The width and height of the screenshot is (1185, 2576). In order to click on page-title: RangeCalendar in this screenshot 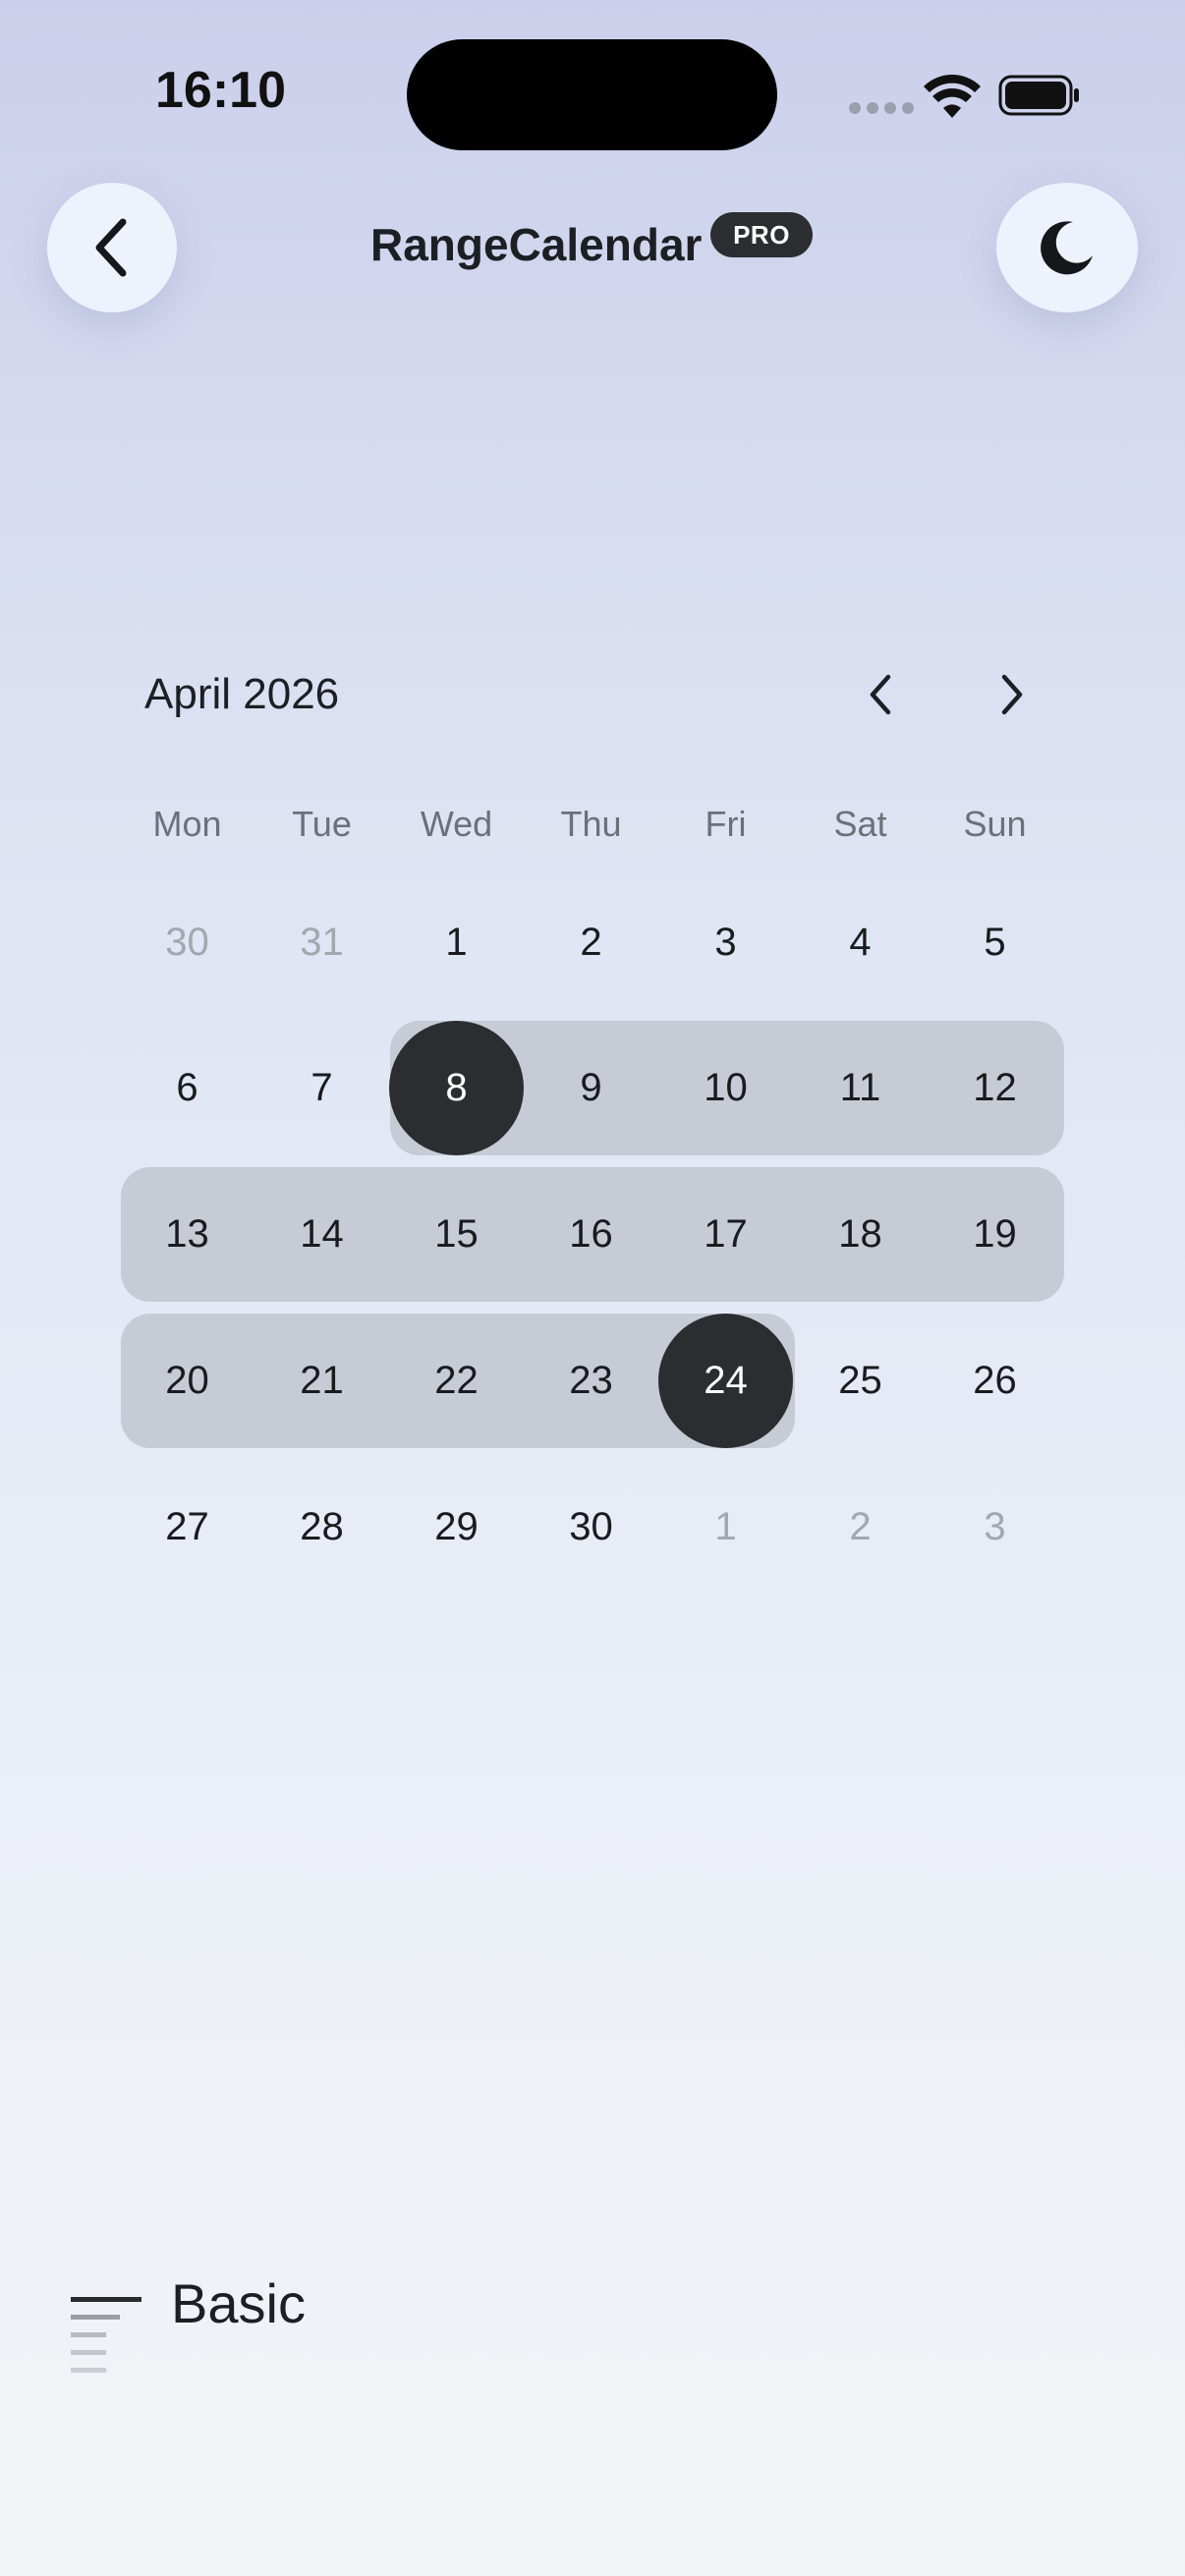, I will do `click(536, 244)`.